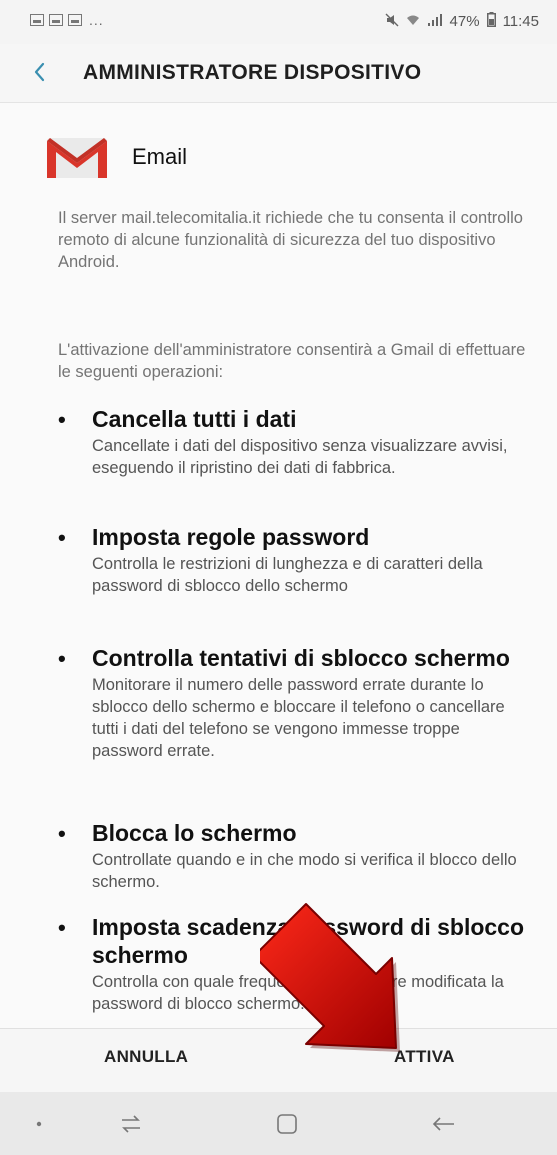 The image size is (557, 1155). I want to click on app-name: Email, so click(160, 156).